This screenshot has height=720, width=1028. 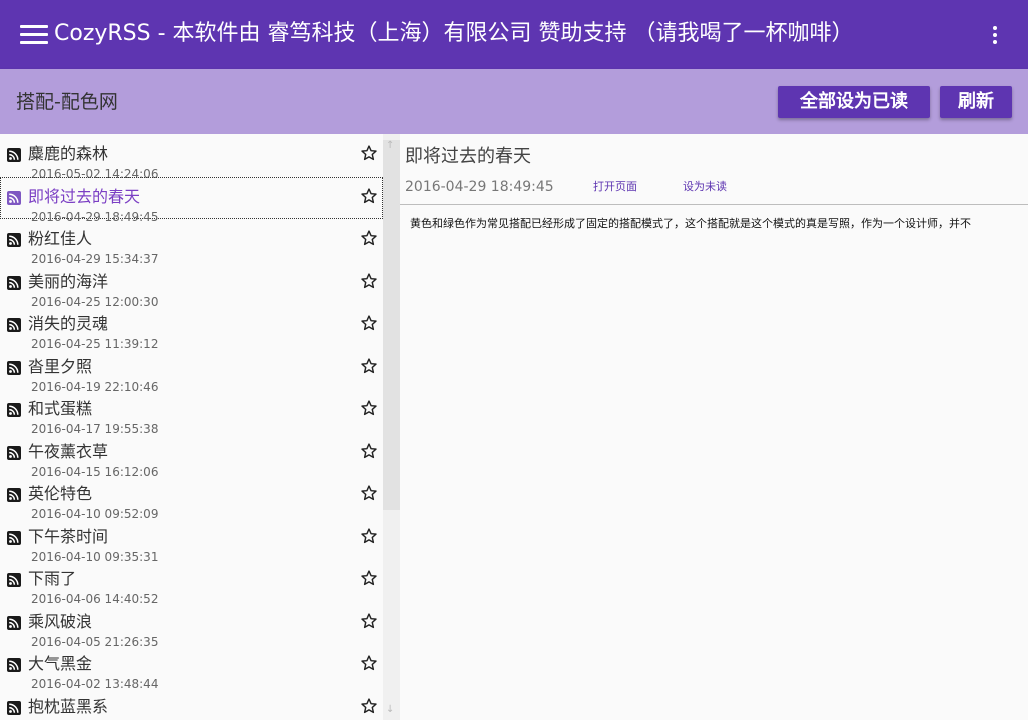 I want to click on item-title: 美丽的海洋, so click(x=68, y=281).